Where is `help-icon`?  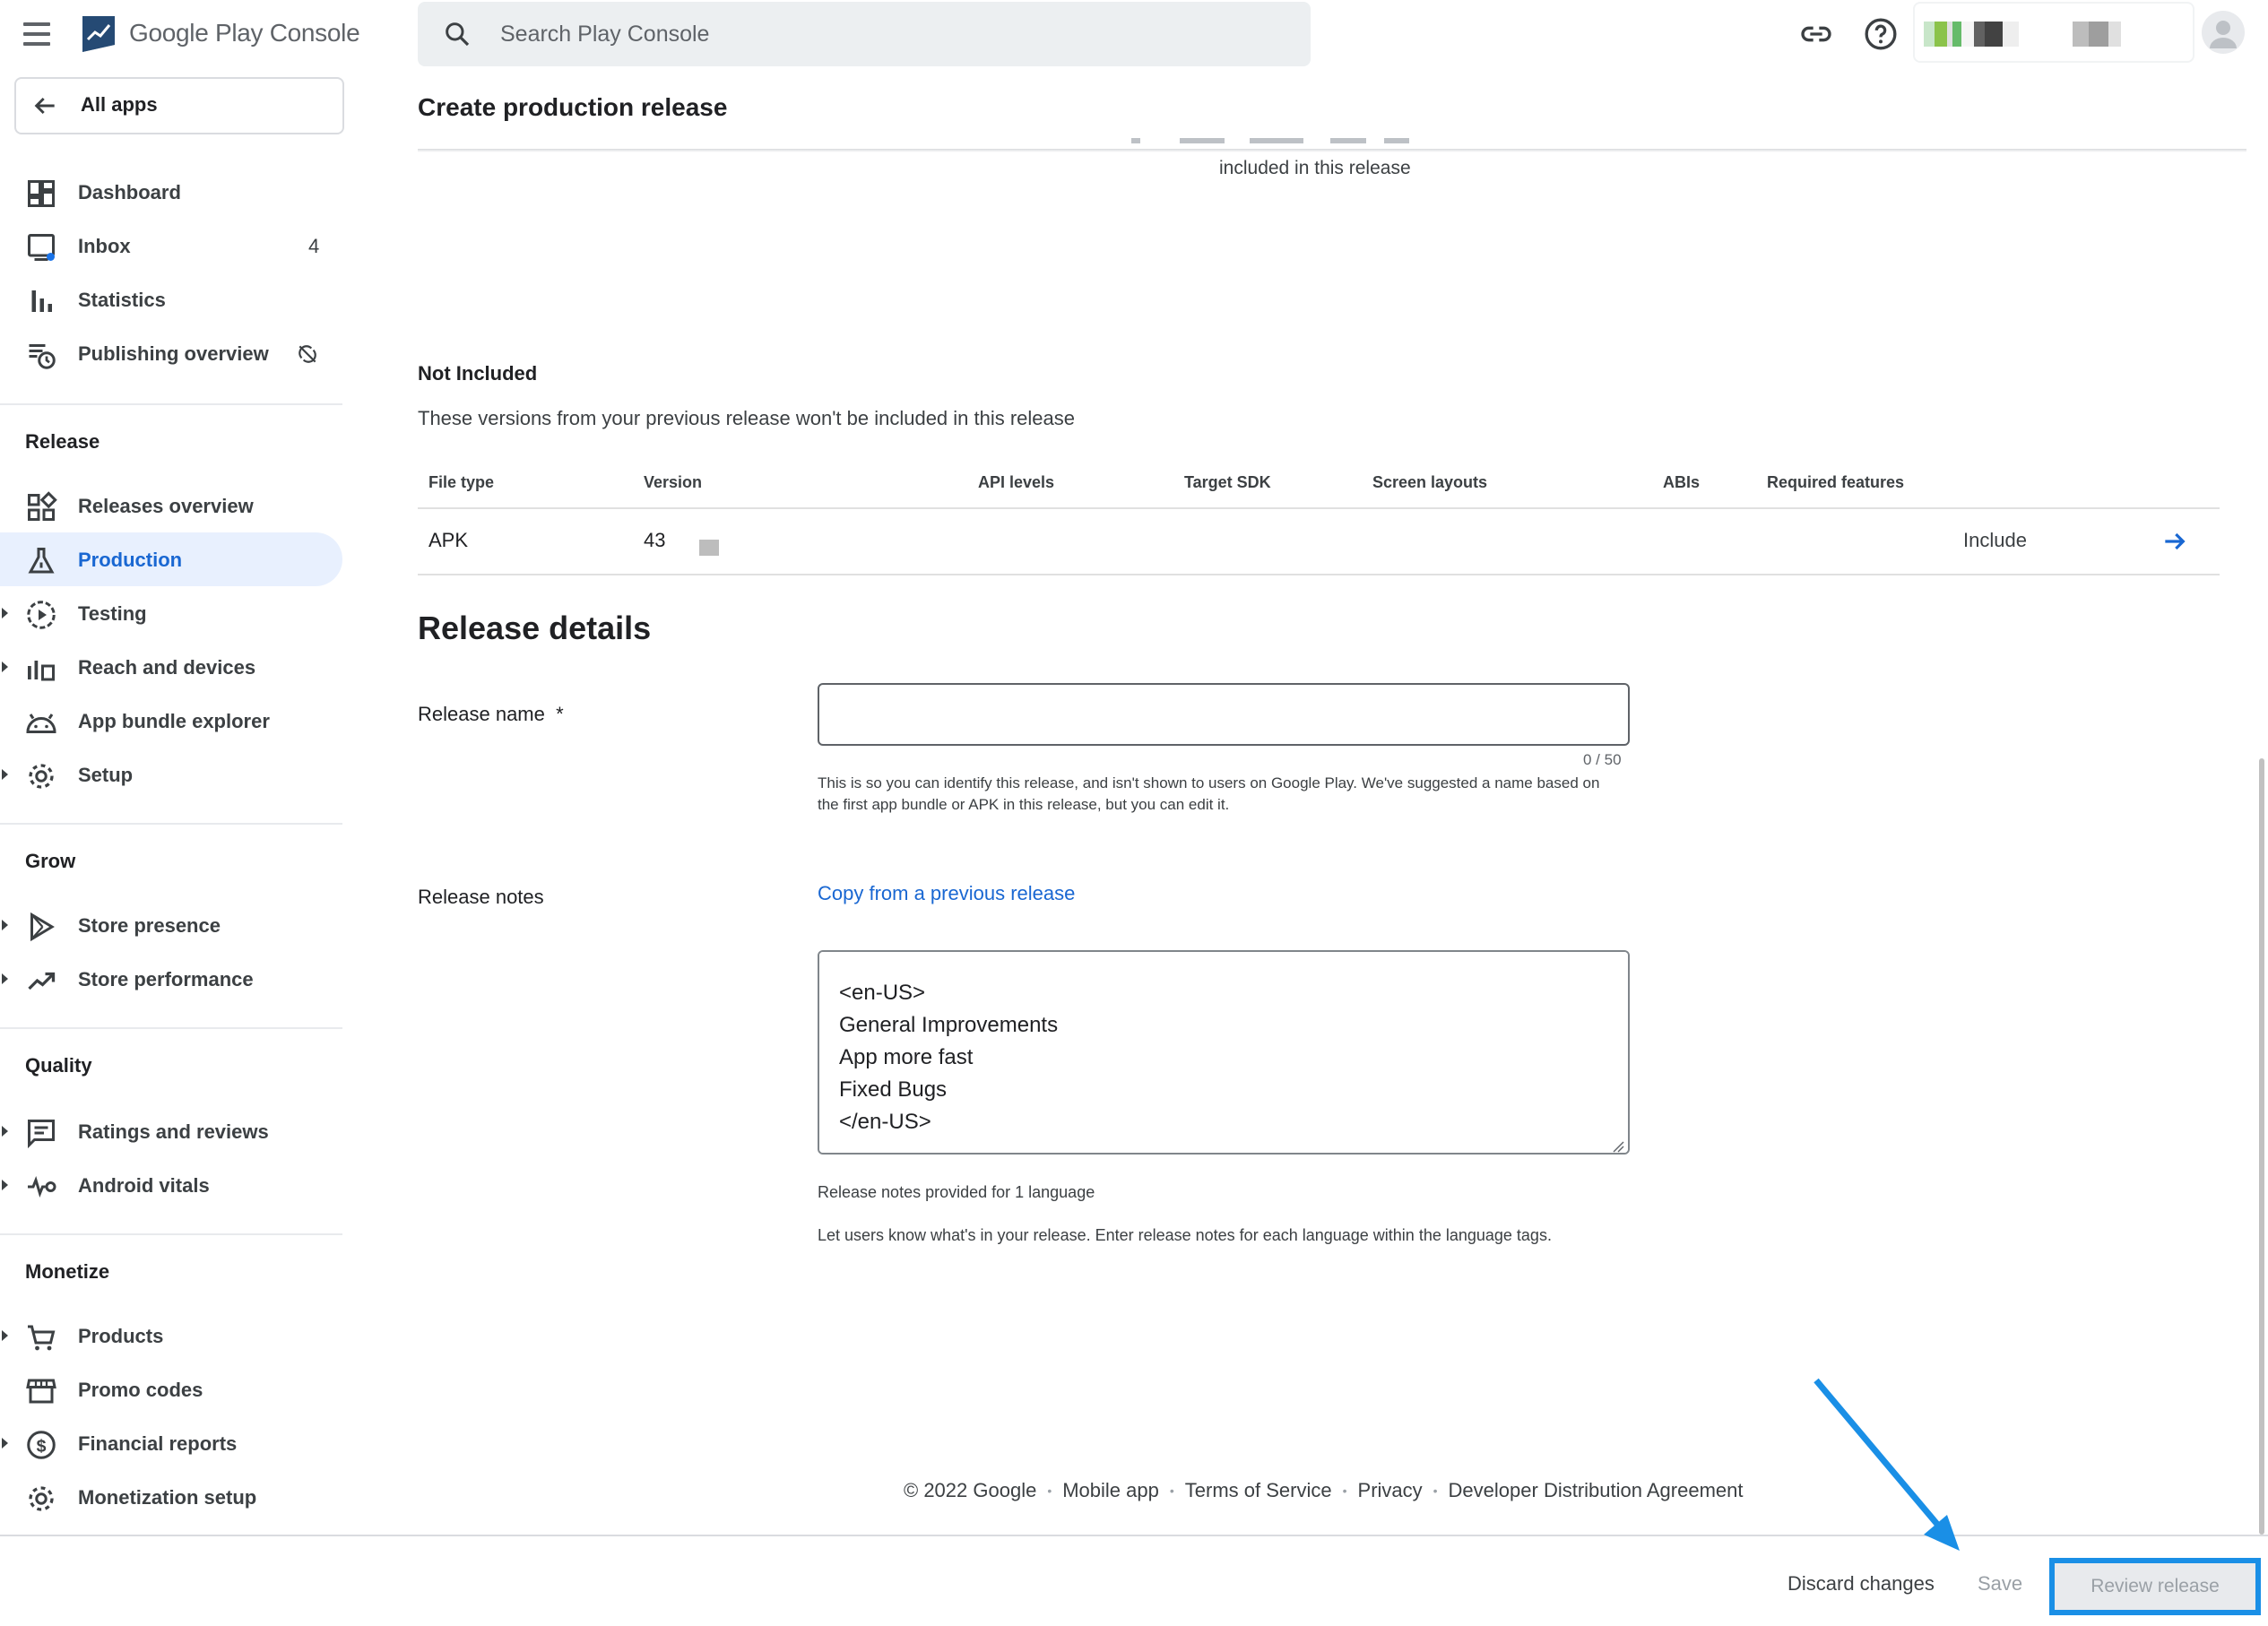
help-icon is located at coordinates (1881, 34).